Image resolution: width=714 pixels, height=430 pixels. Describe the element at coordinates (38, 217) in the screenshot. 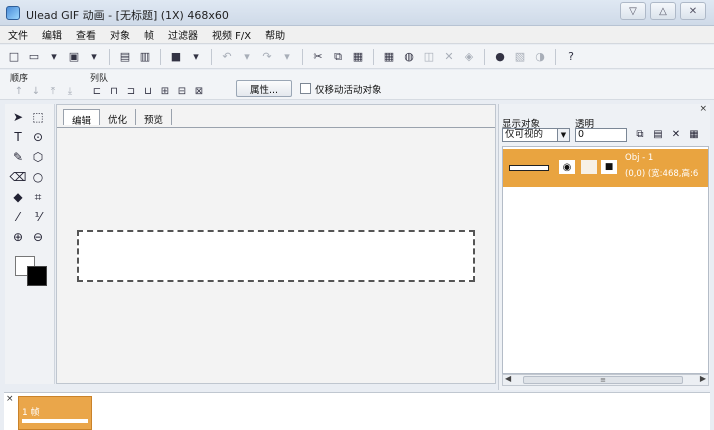

I see `actual-size-icon: ⅟` at that location.